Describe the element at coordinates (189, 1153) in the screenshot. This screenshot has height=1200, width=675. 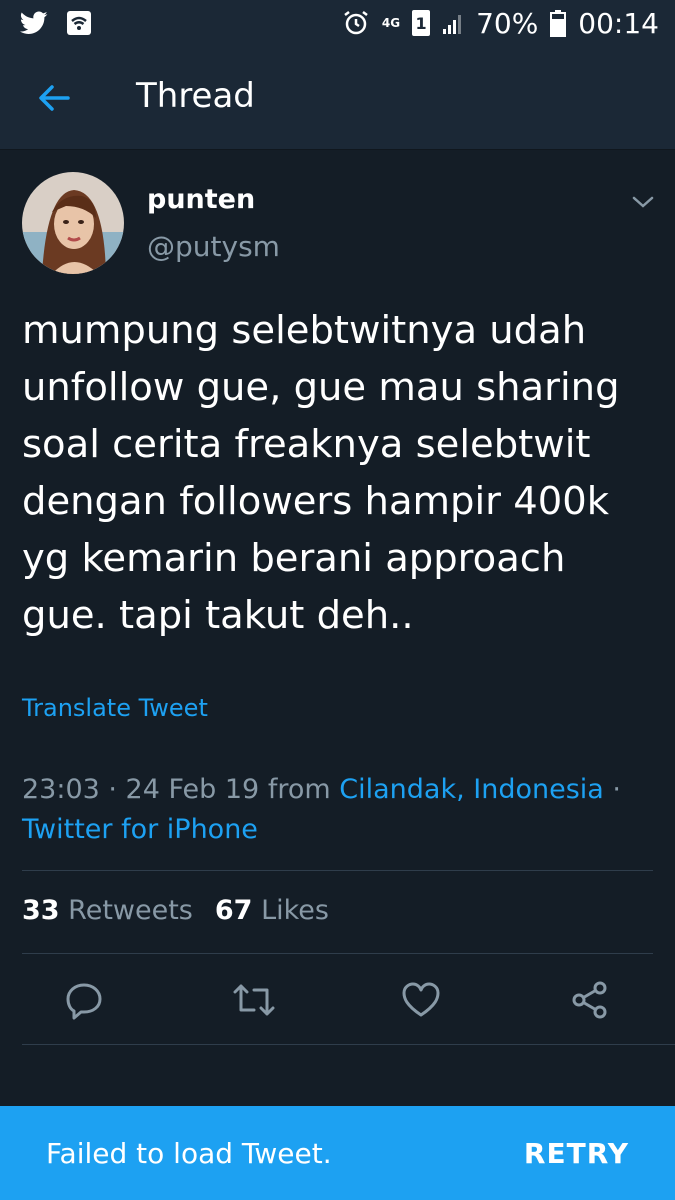
I see `snackbar-message: Failed to load Tweet.` at that location.